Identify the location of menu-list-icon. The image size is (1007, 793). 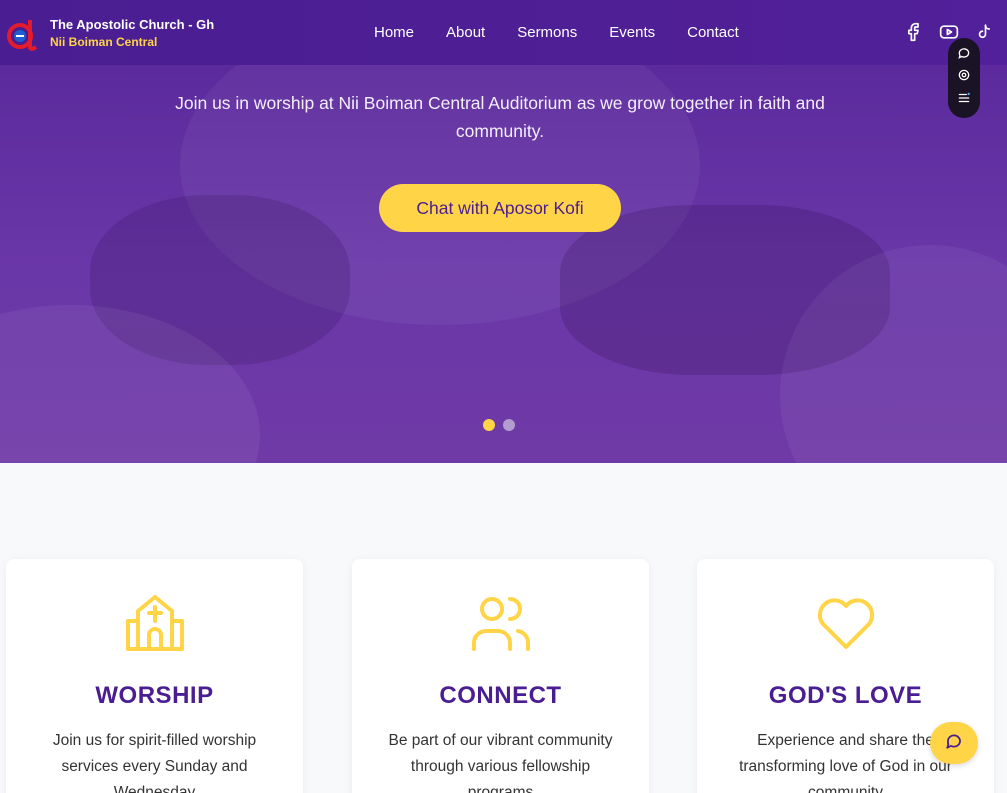
(964, 100).